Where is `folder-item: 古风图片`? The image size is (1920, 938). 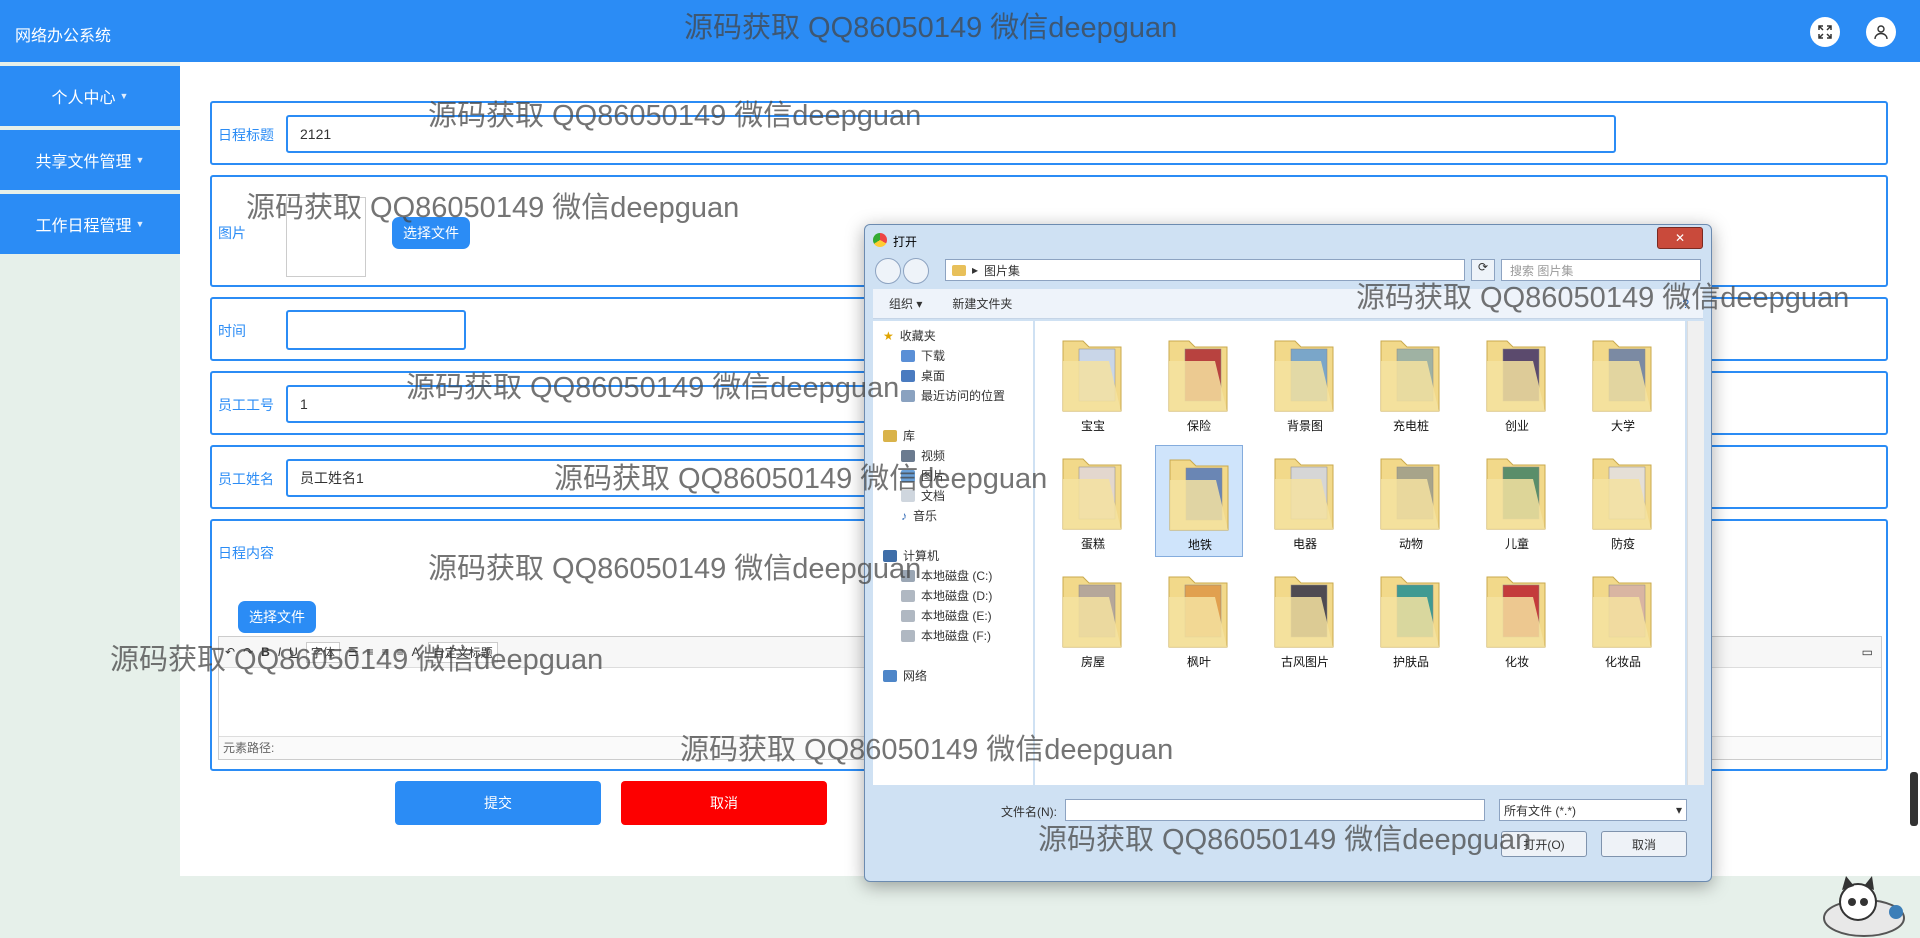
folder-item: 古风图片 is located at coordinates (1305, 619).